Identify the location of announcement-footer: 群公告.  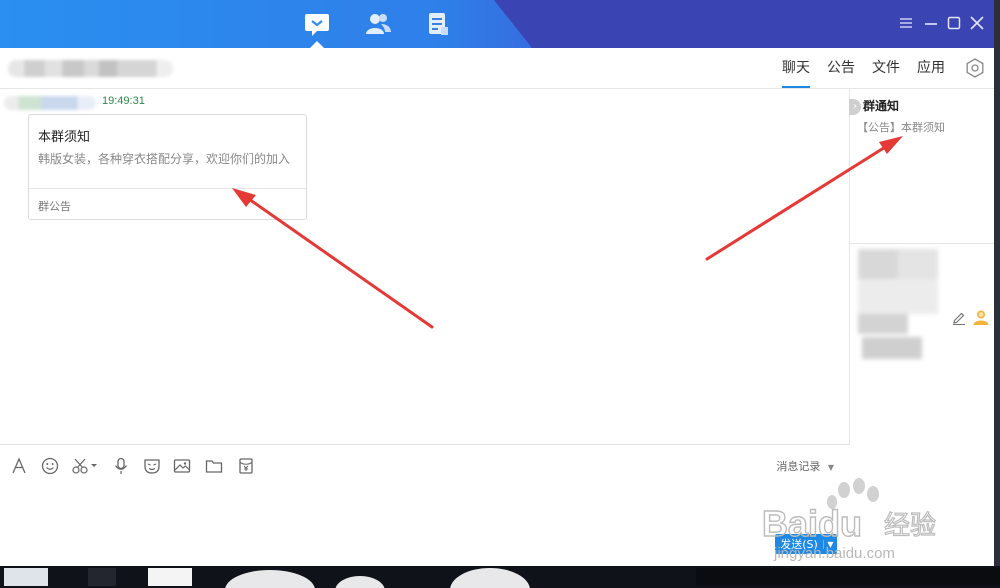
(167, 203).